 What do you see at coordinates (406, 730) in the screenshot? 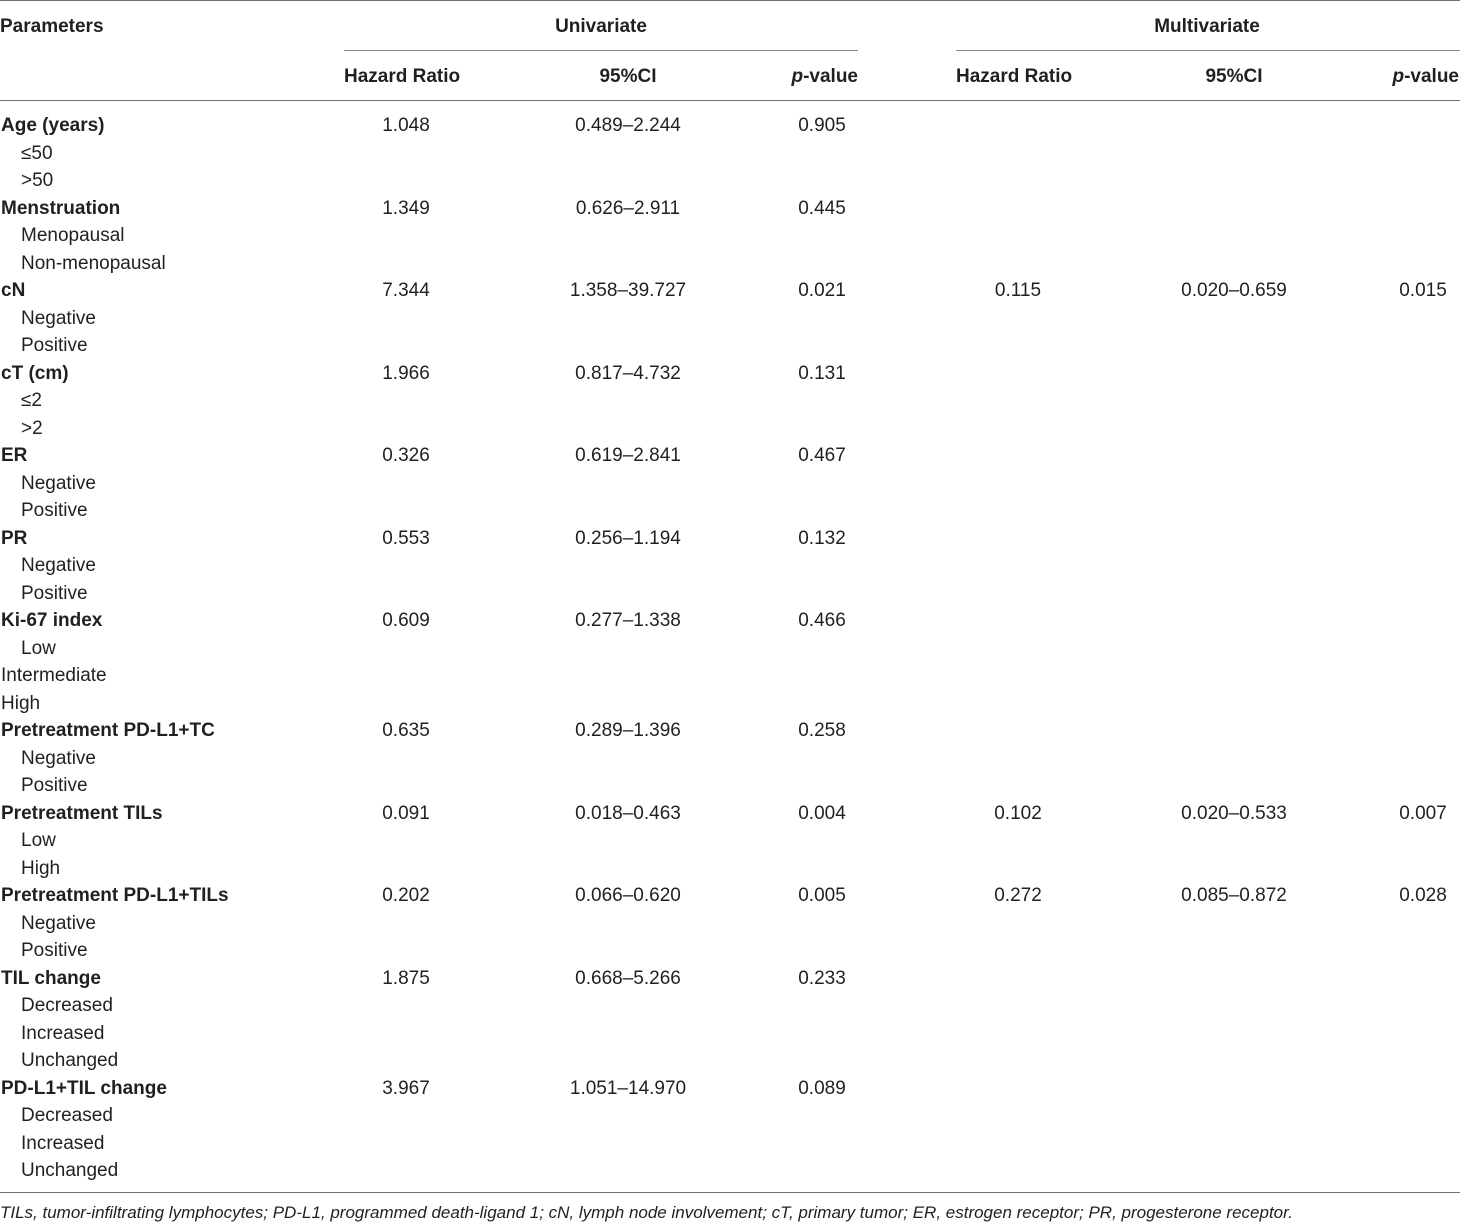
I see `uni-hazard-ratio-cell: 0.635` at bounding box center [406, 730].